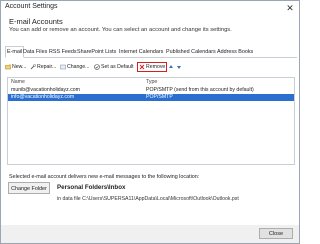 Image resolution: width=320 pixels, height=244 pixels. Describe the element at coordinates (8, 66) in the screenshot. I see `new-account-icon` at that location.